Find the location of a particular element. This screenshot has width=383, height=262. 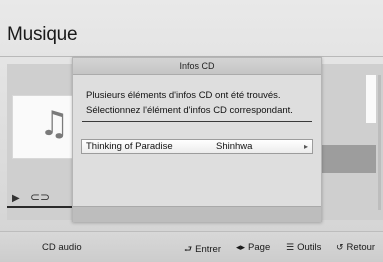

enter-label: Entrer is located at coordinates (208, 249).